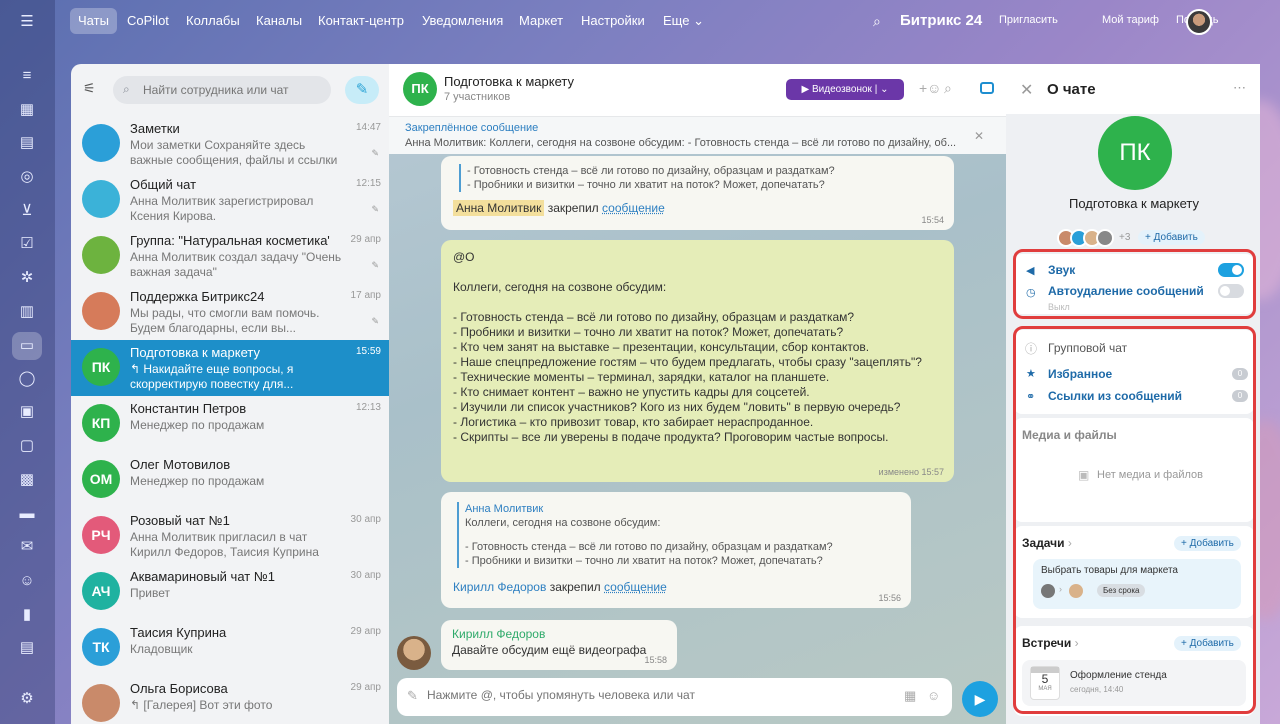 Image resolution: width=1280 pixels, height=724 pixels. Describe the element at coordinates (27, 22) in the screenshot. I see `menu-icon: ☰` at that location.